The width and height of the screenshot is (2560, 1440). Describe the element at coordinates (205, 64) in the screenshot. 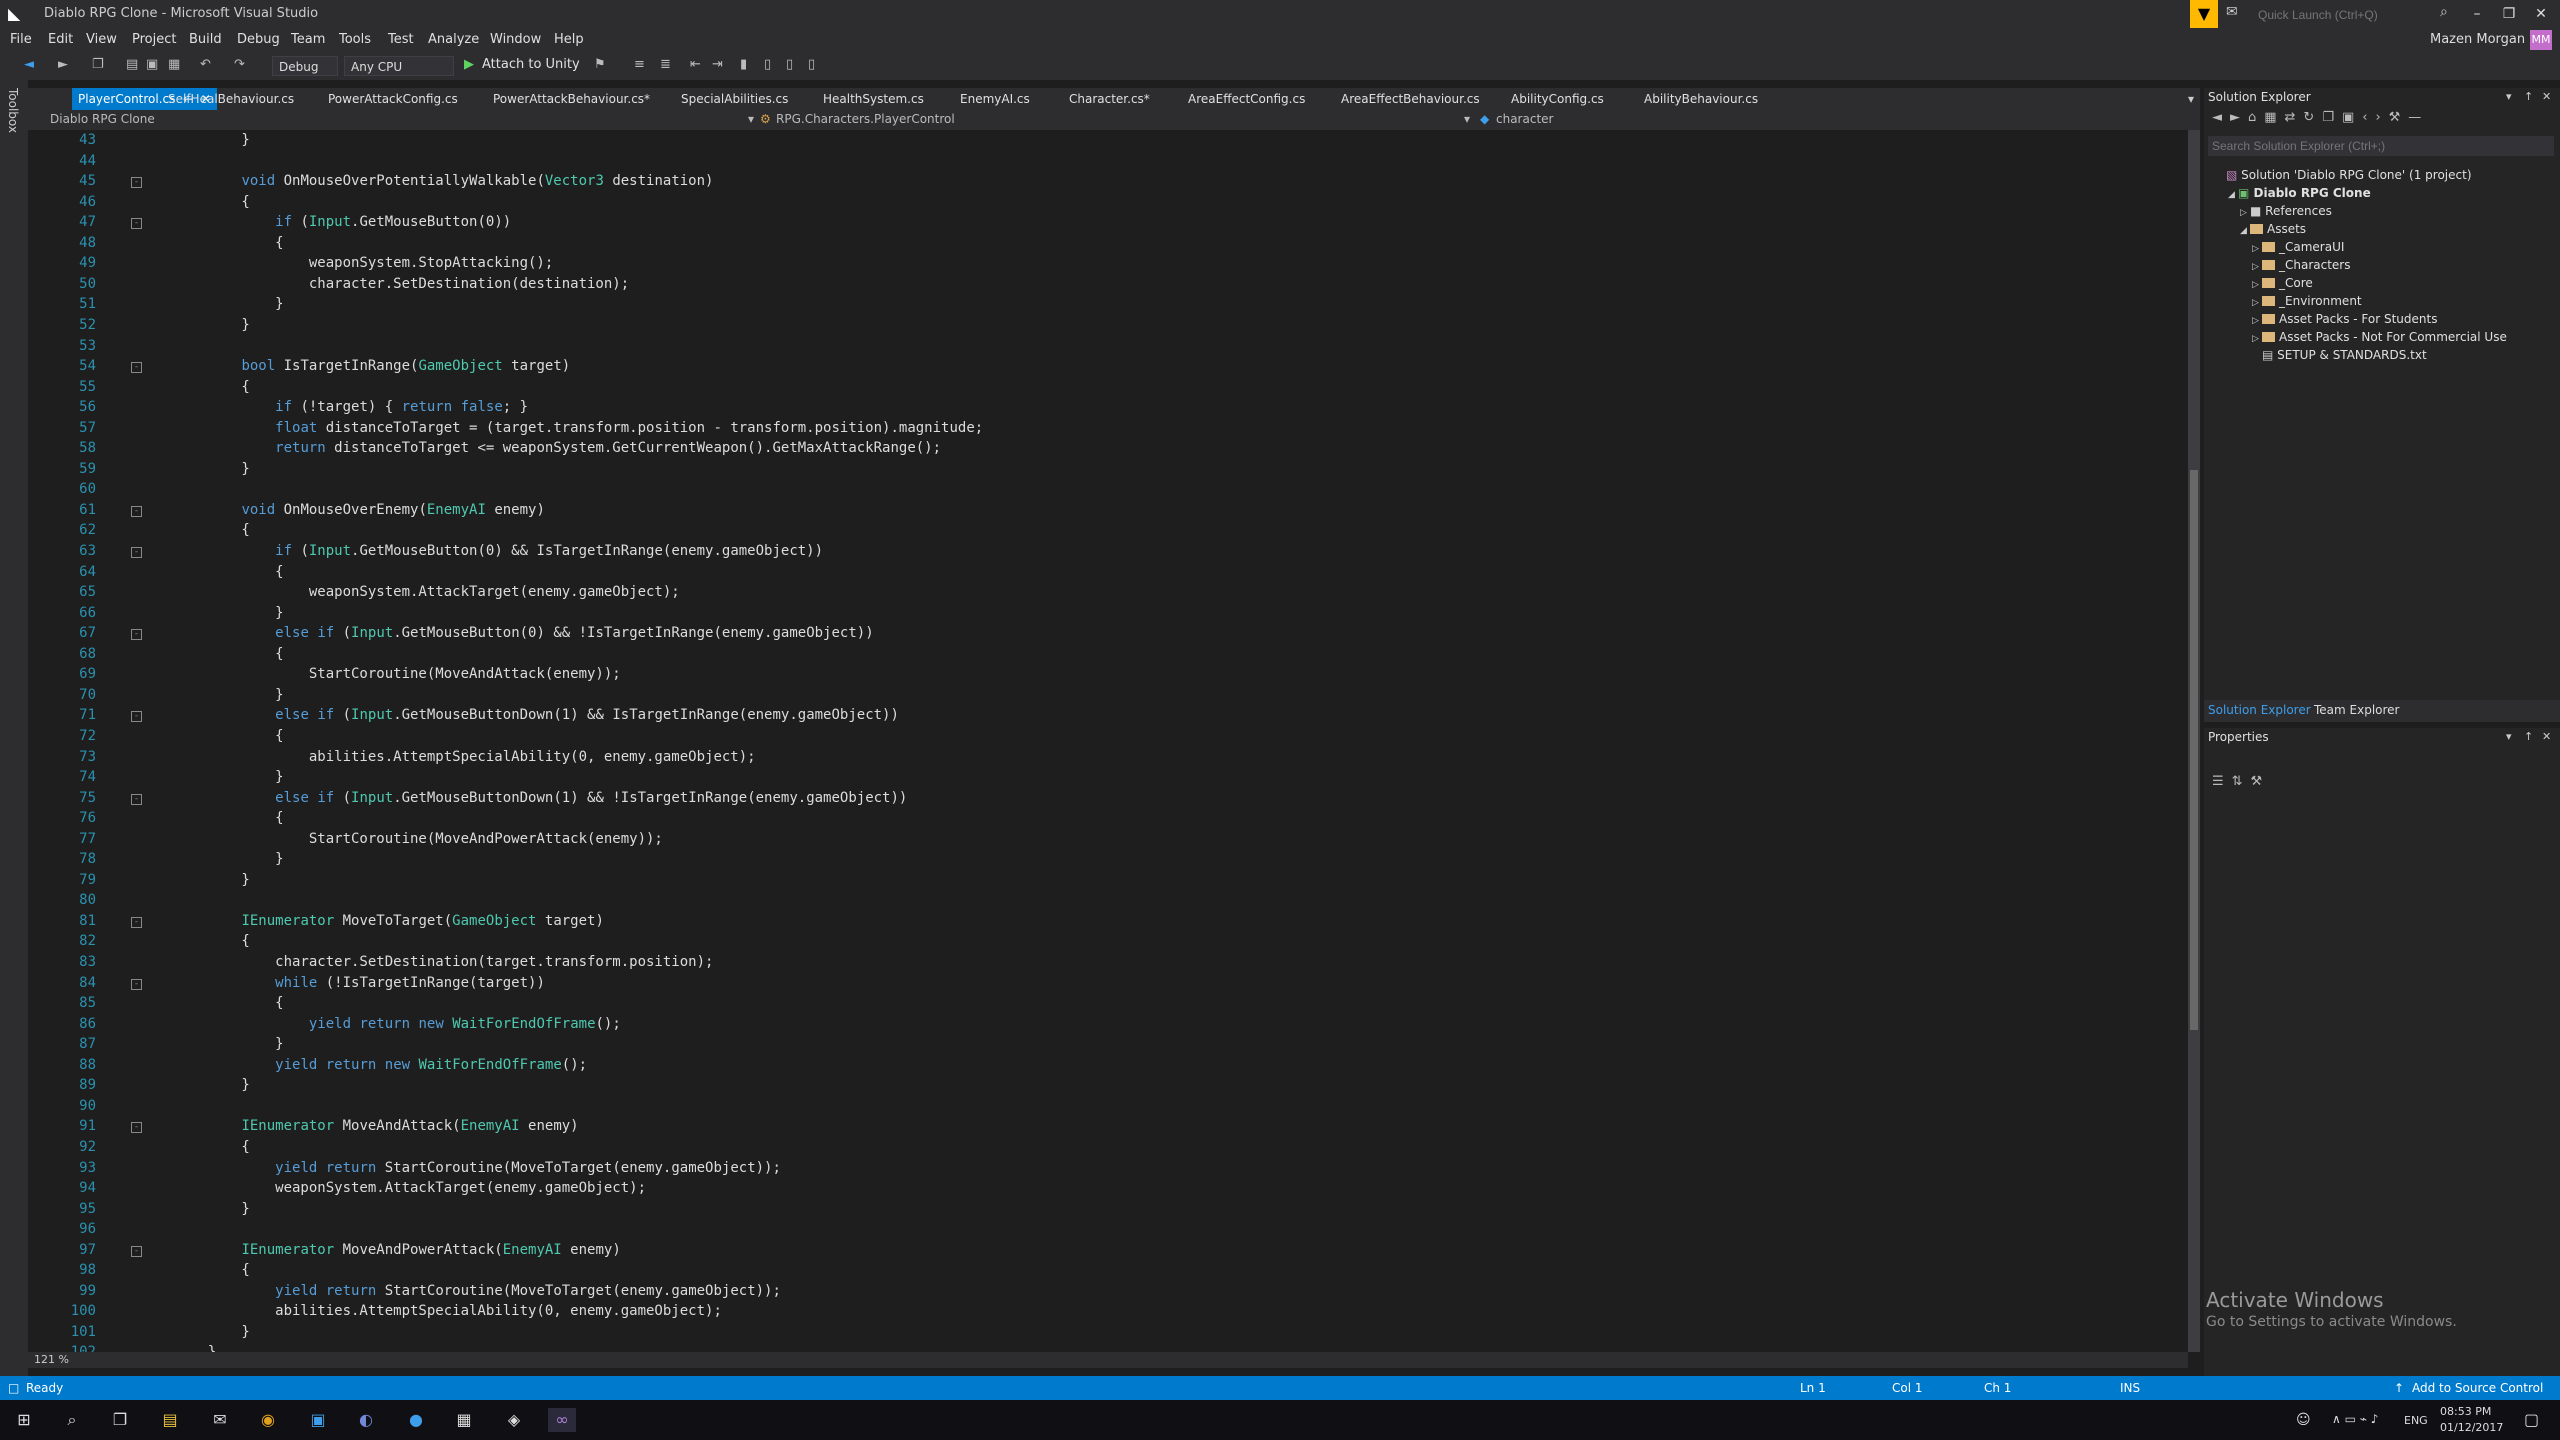

I see `undo-icon: ↶` at that location.